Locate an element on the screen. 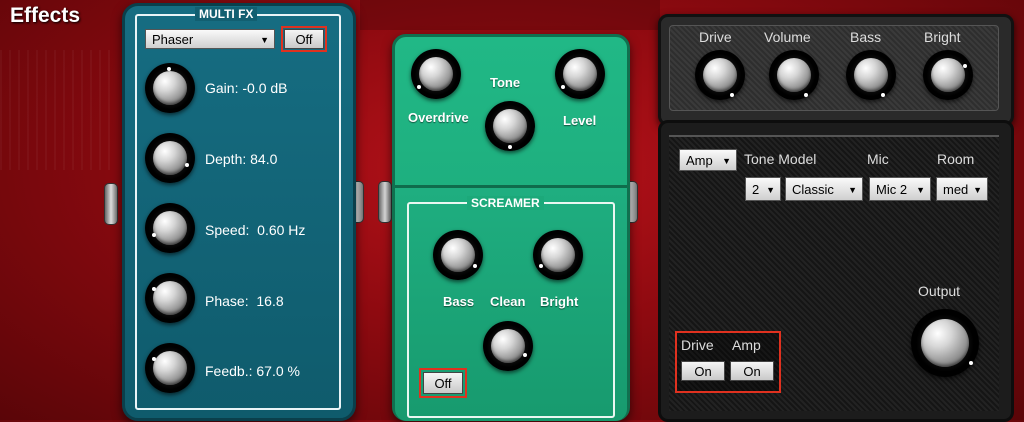 The height and width of the screenshot is (422, 1024). depth-label: Depth: is located at coordinates (226, 159).